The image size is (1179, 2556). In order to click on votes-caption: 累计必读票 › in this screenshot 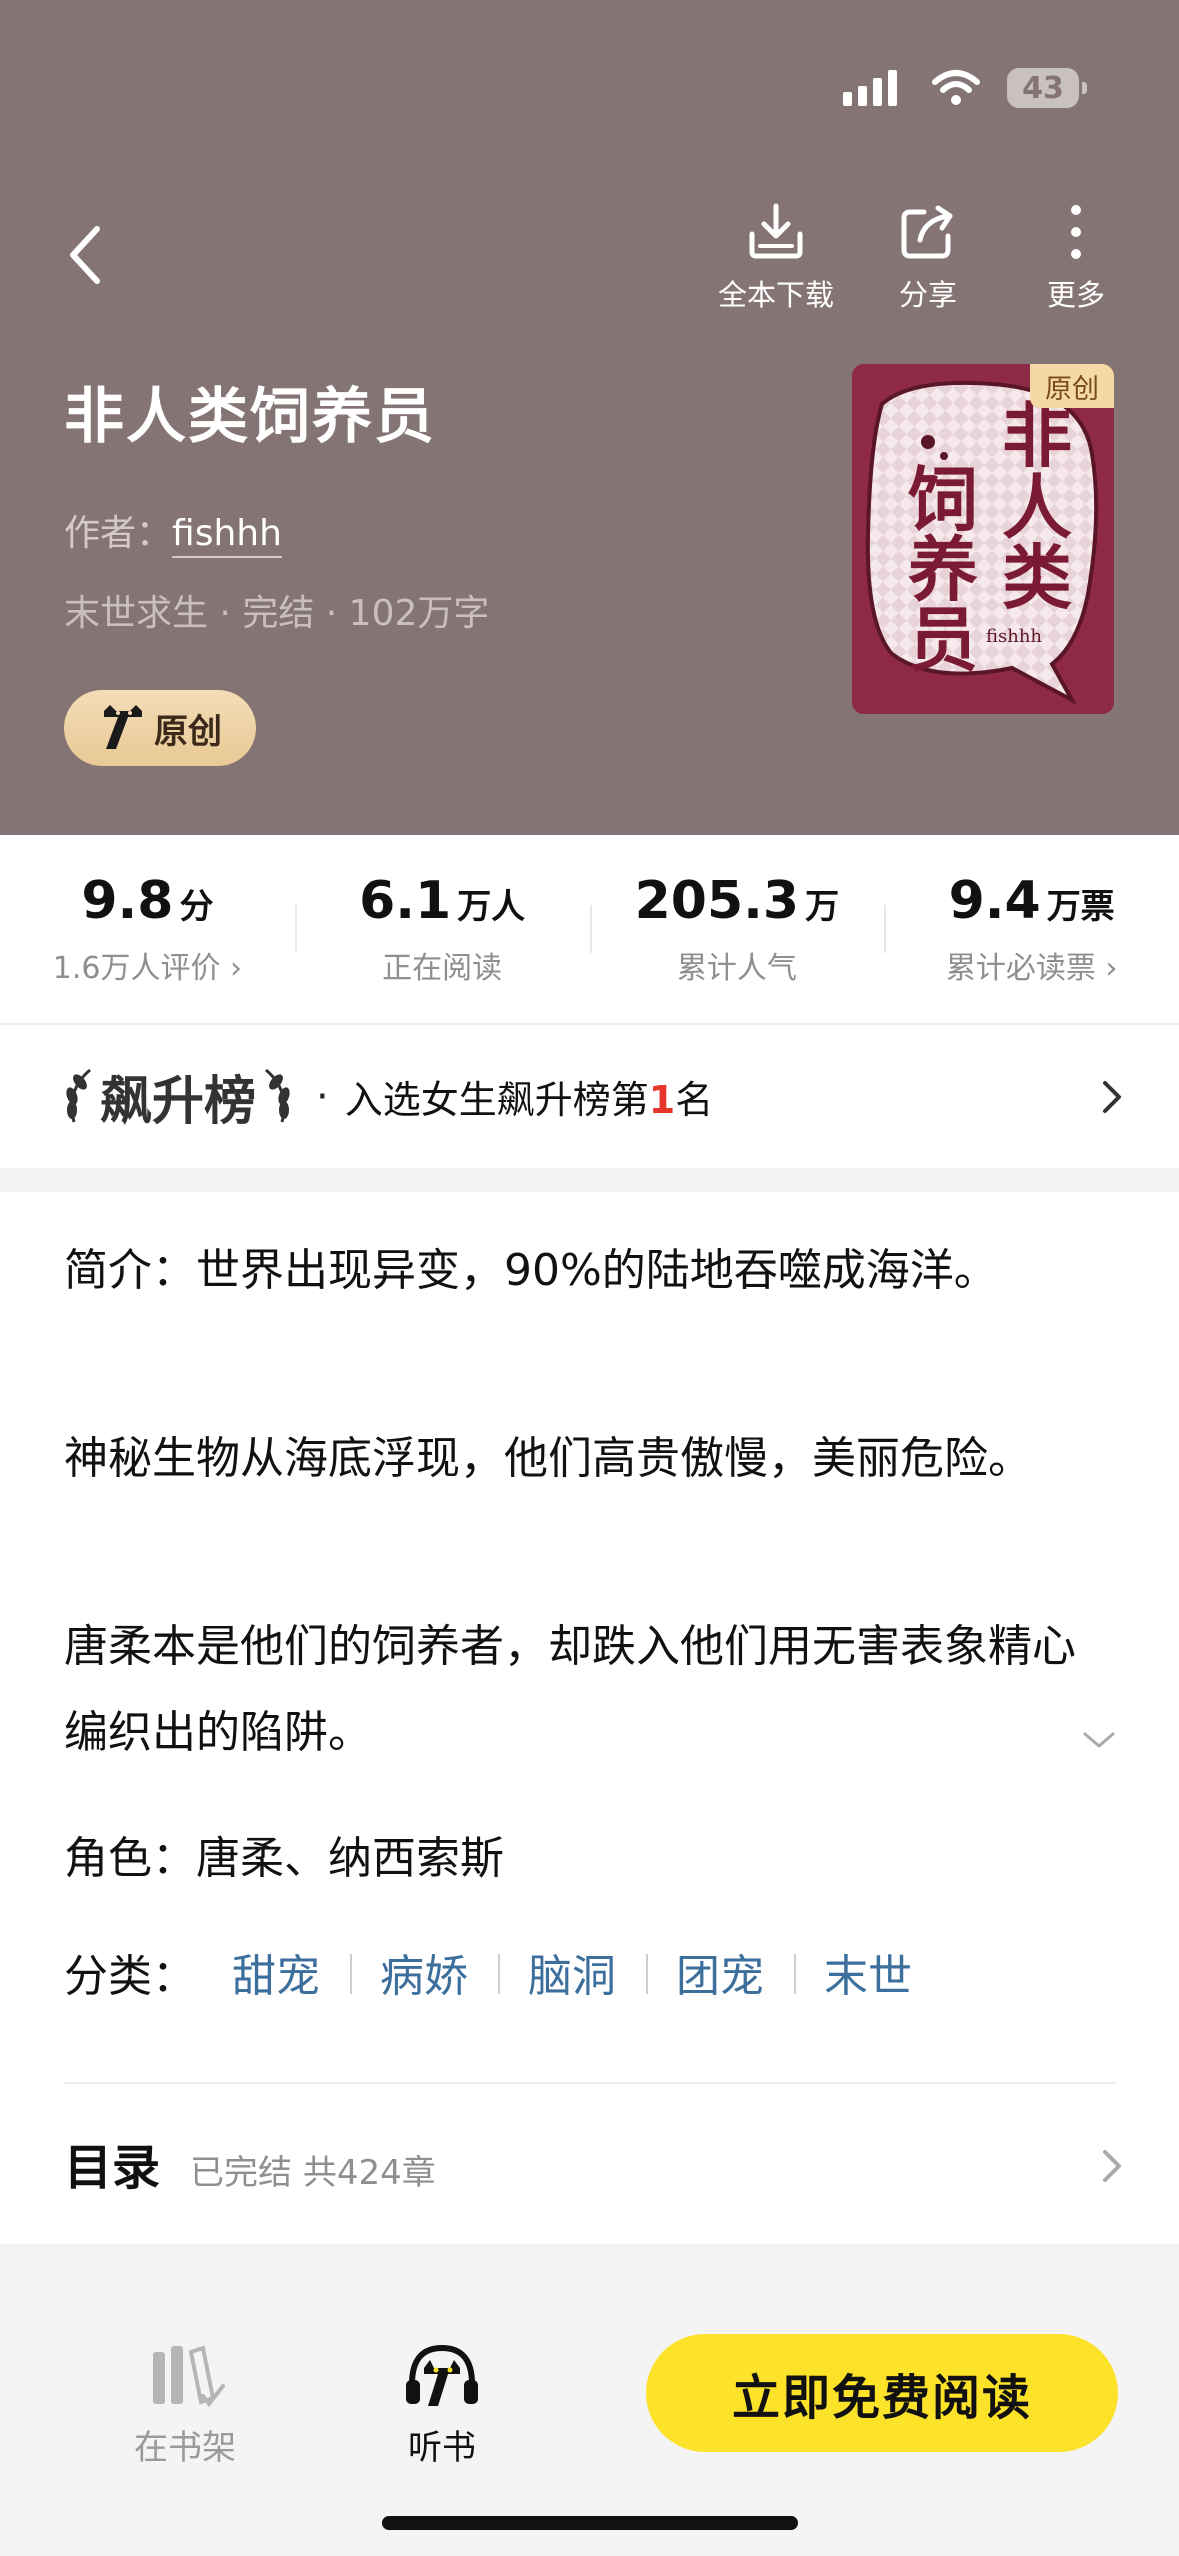, I will do `click(1031, 968)`.